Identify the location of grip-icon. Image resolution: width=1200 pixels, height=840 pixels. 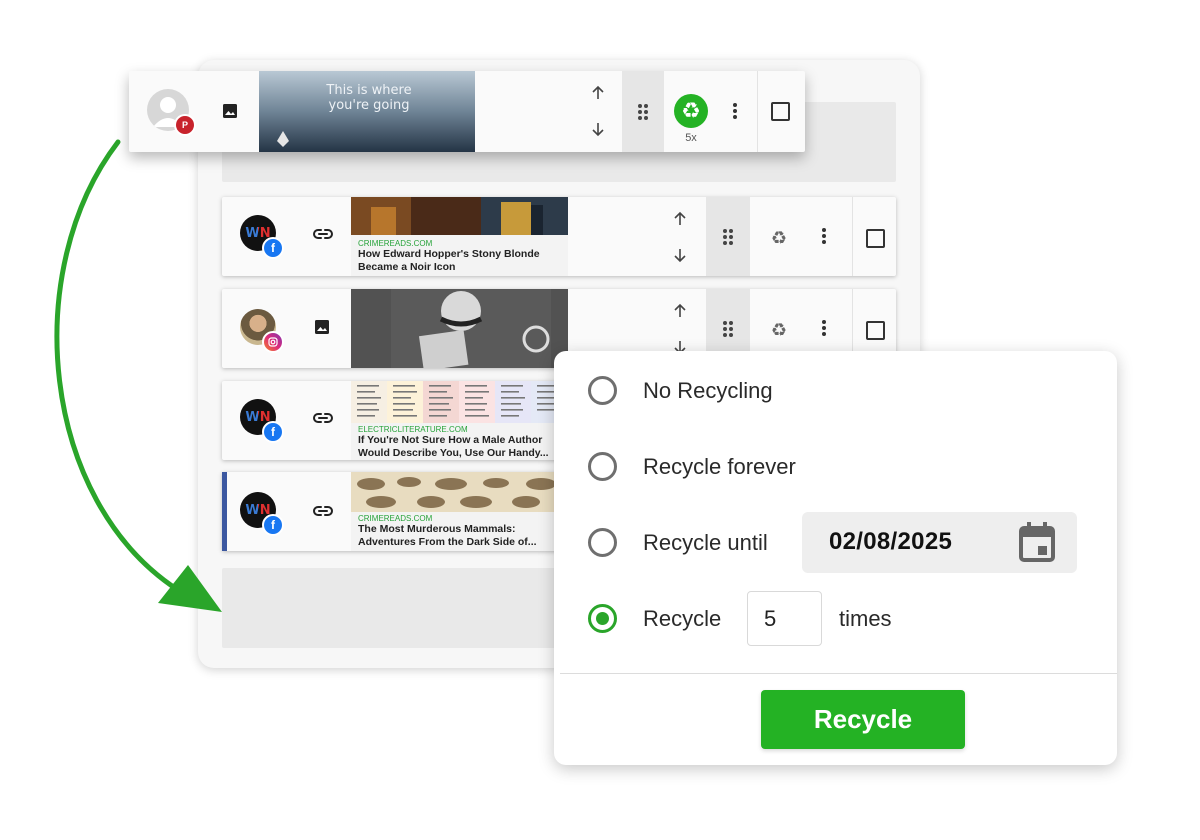
(643, 111).